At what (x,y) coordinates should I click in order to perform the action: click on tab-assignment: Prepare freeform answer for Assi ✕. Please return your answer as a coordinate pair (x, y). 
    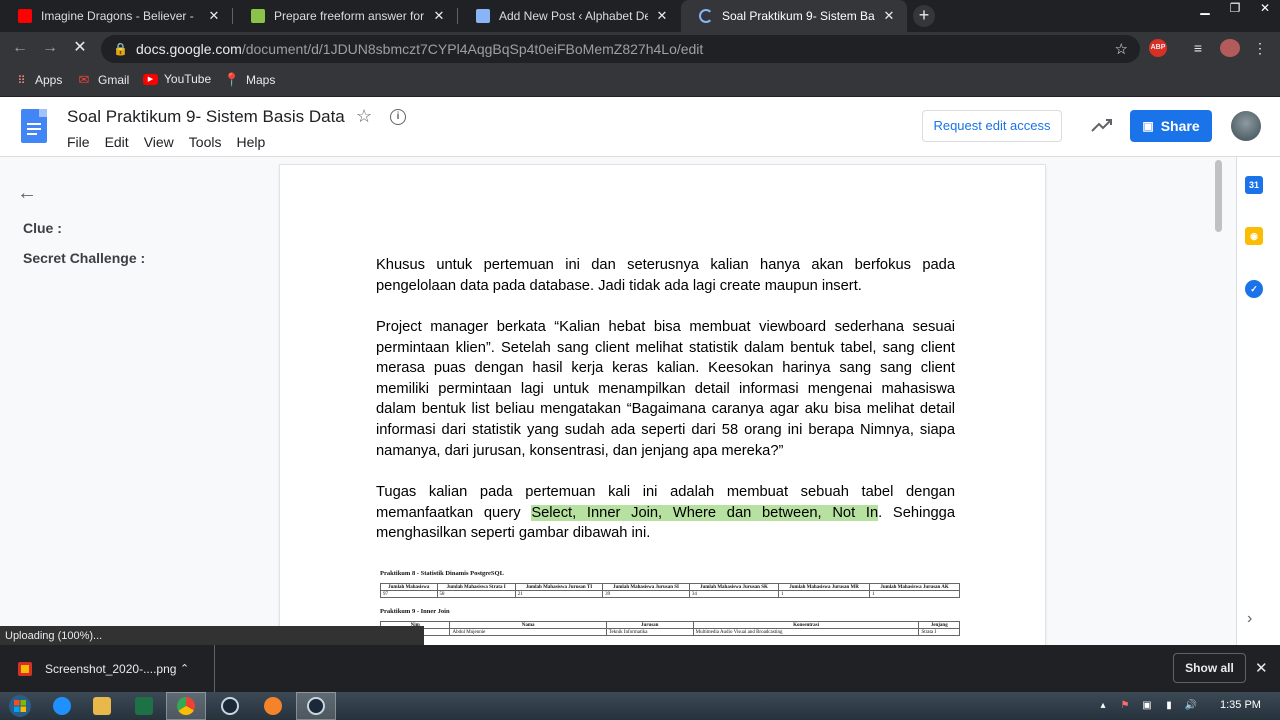
    Looking at the image, I should click on (345, 16).